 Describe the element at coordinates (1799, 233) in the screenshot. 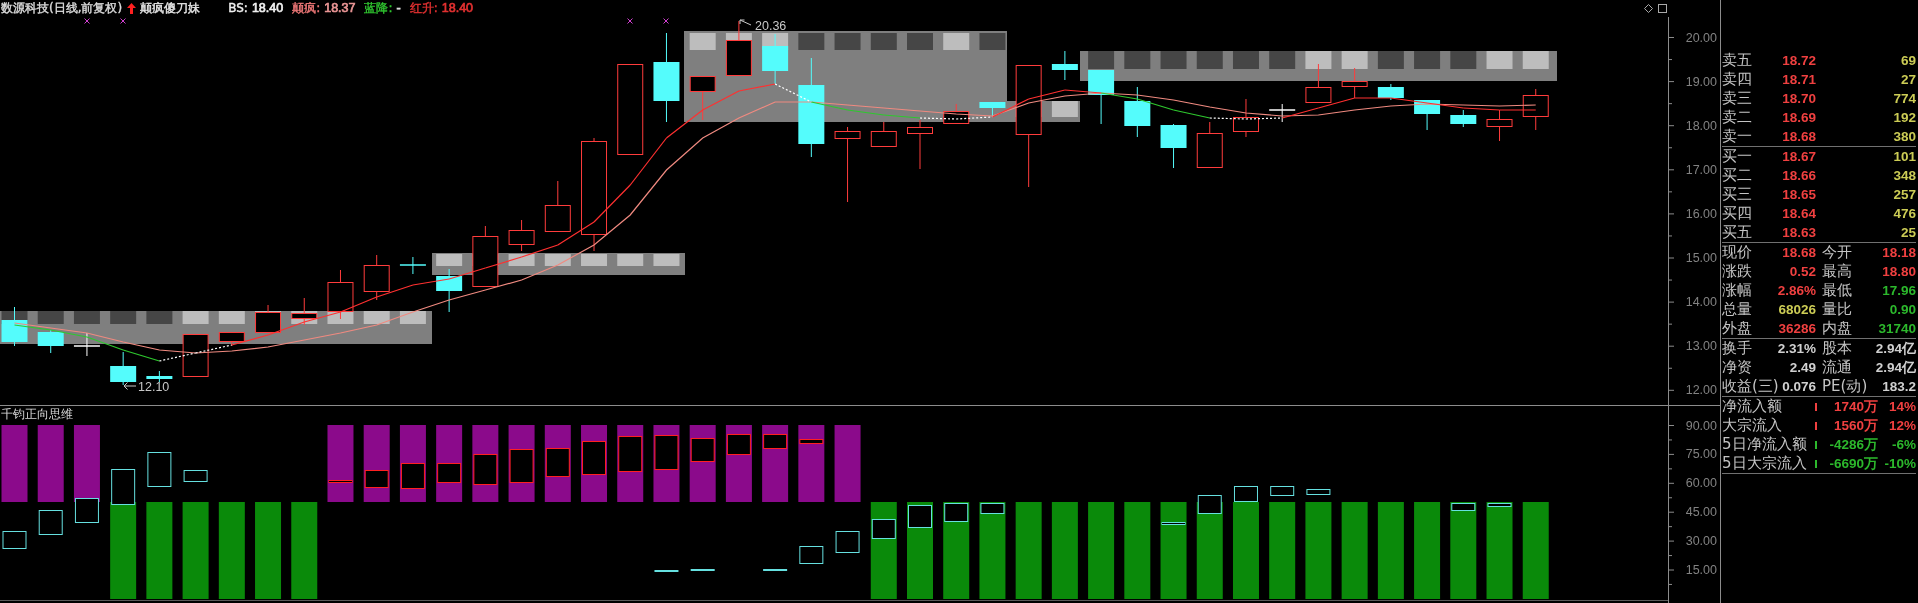

I see `bid-price: 18.63` at that location.